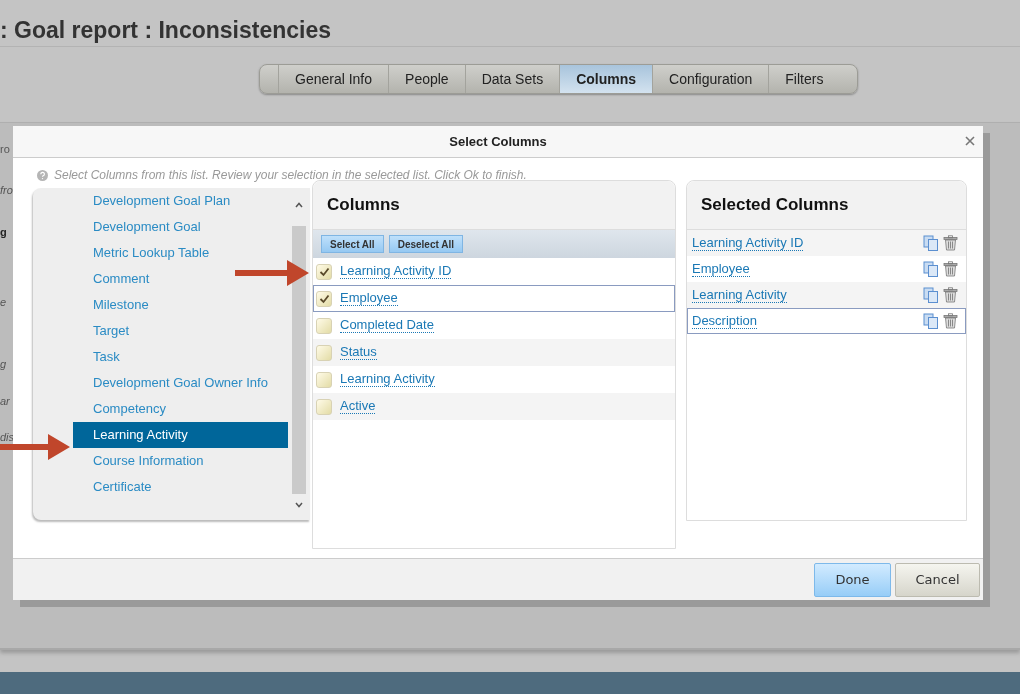  What do you see at coordinates (180, 331) in the screenshot?
I see `data-set-item: Target` at bounding box center [180, 331].